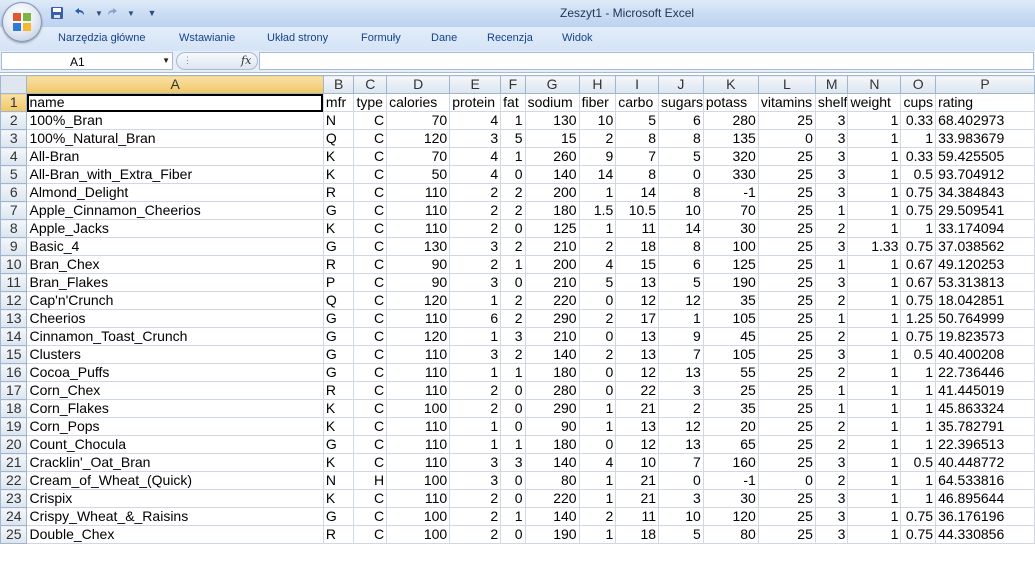 This screenshot has width=1035, height=574. Describe the element at coordinates (418, 156) in the screenshot. I see `cell: 70` at that location.